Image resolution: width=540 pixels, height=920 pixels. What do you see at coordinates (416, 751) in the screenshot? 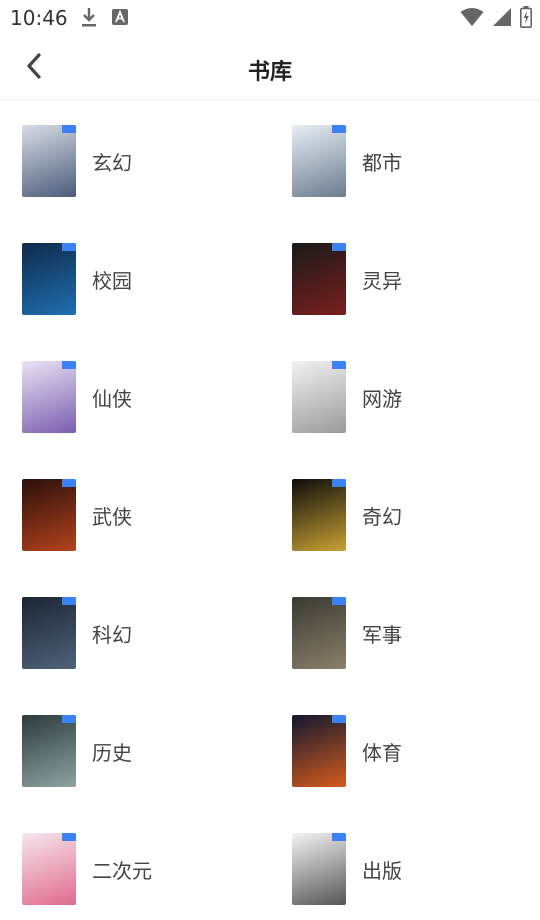
I see `category-item: 体育` at bounding box center [416, 751].